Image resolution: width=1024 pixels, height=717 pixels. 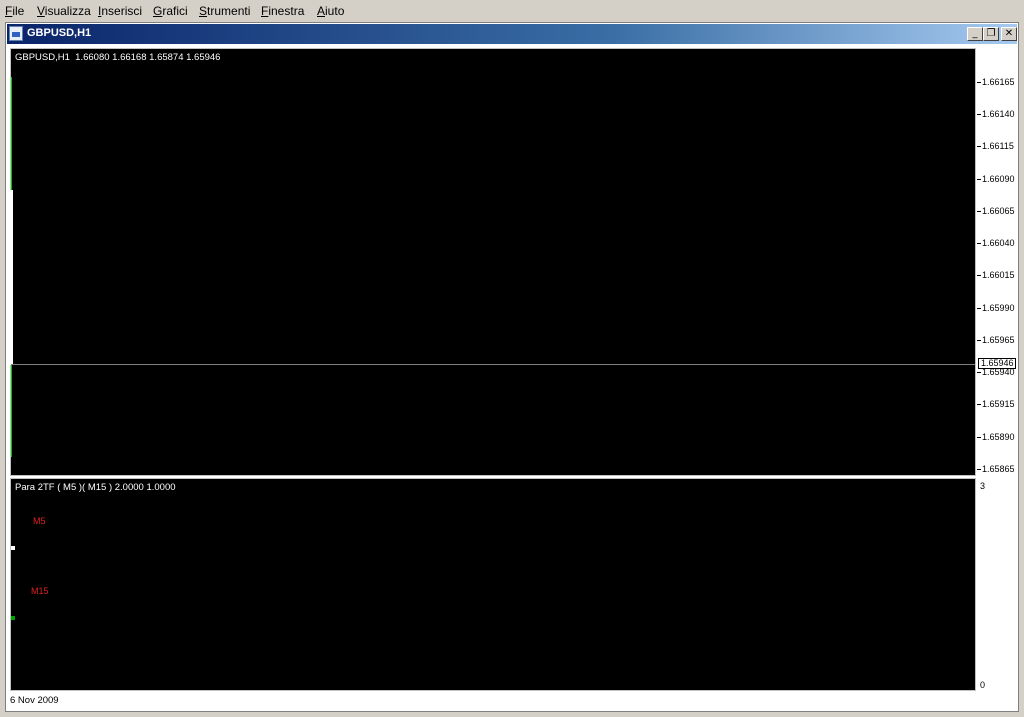 What do you see at coordinates (330, 11) in the screenshot?
I see `menu-aiuto: Aiuto` at bounding box center [330, 11].